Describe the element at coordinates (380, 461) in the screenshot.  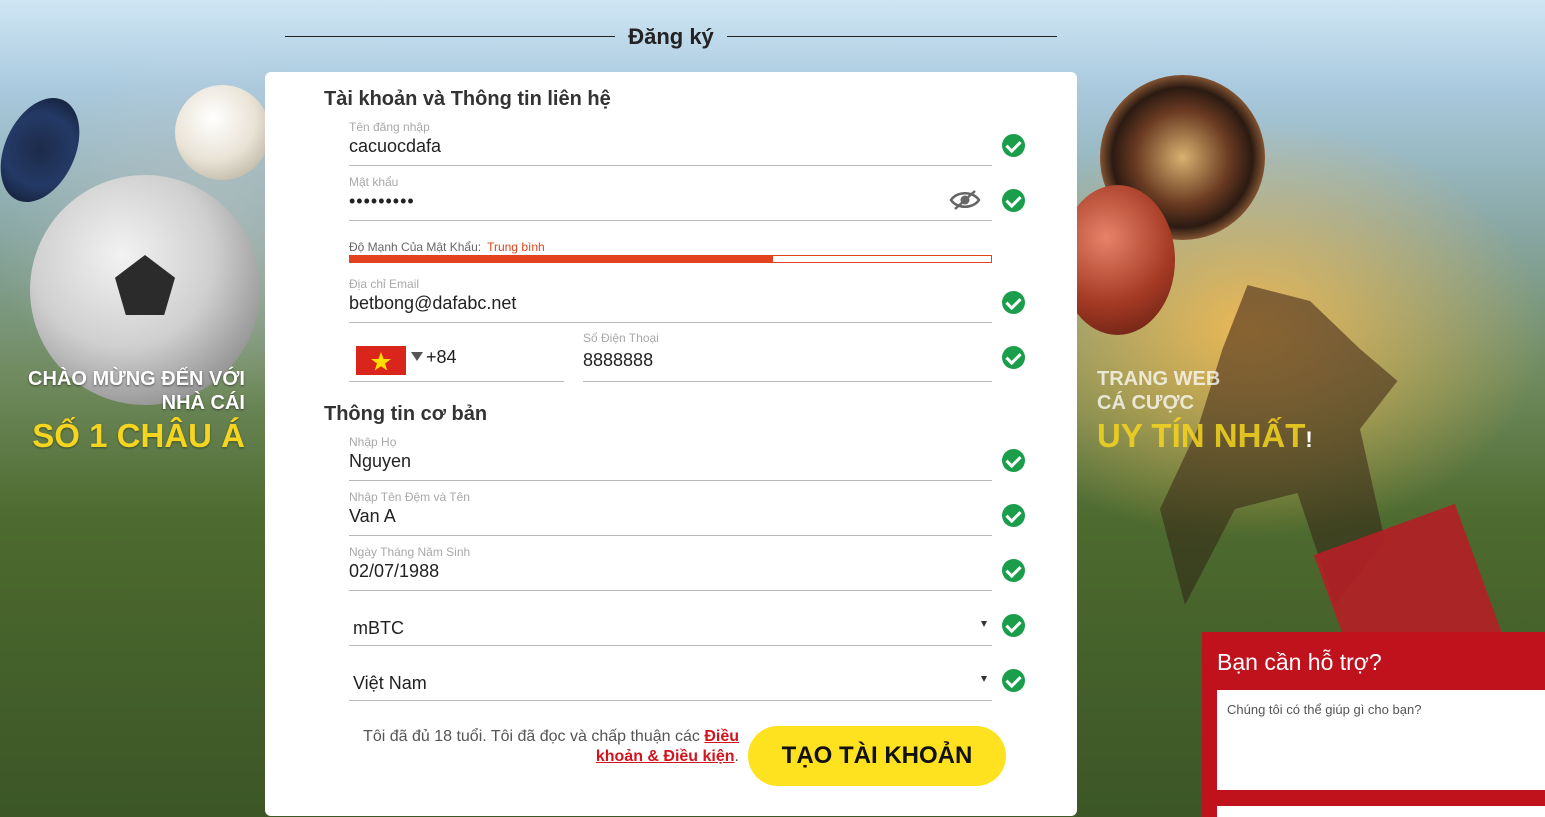
I see `last-name-value: Nguyen` at that location.